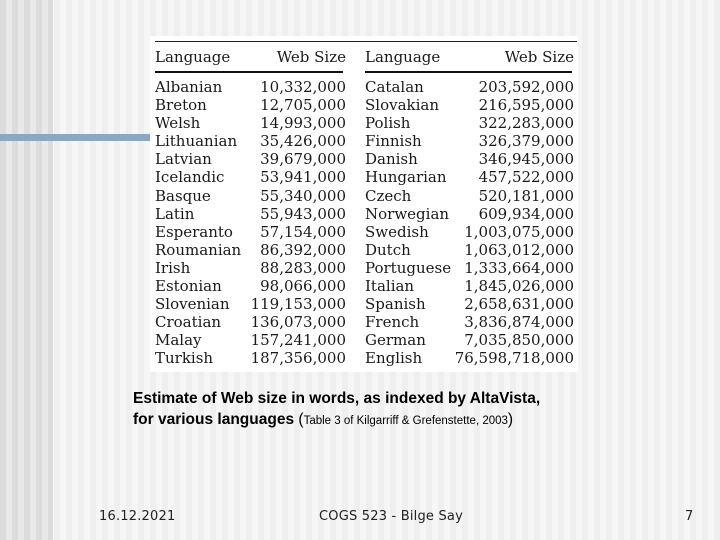 The image size is (720, 540). I want to click on header-language-right: Language, so click(403, 57).